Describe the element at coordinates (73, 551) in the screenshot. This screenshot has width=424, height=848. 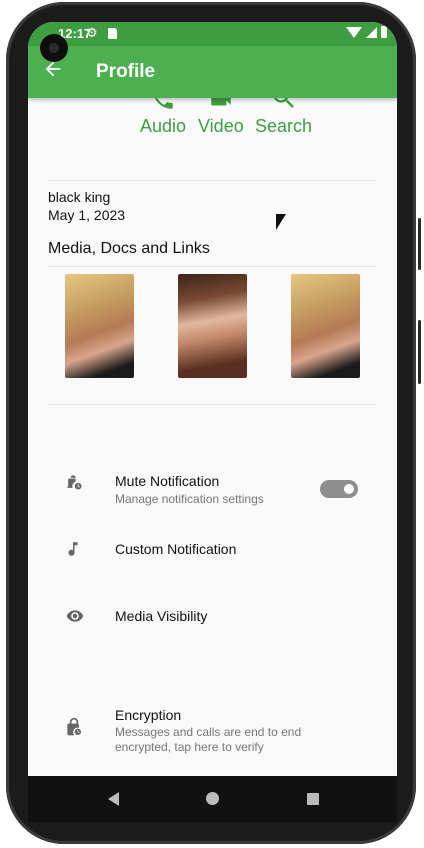
I see `music-note-icon` at that location.